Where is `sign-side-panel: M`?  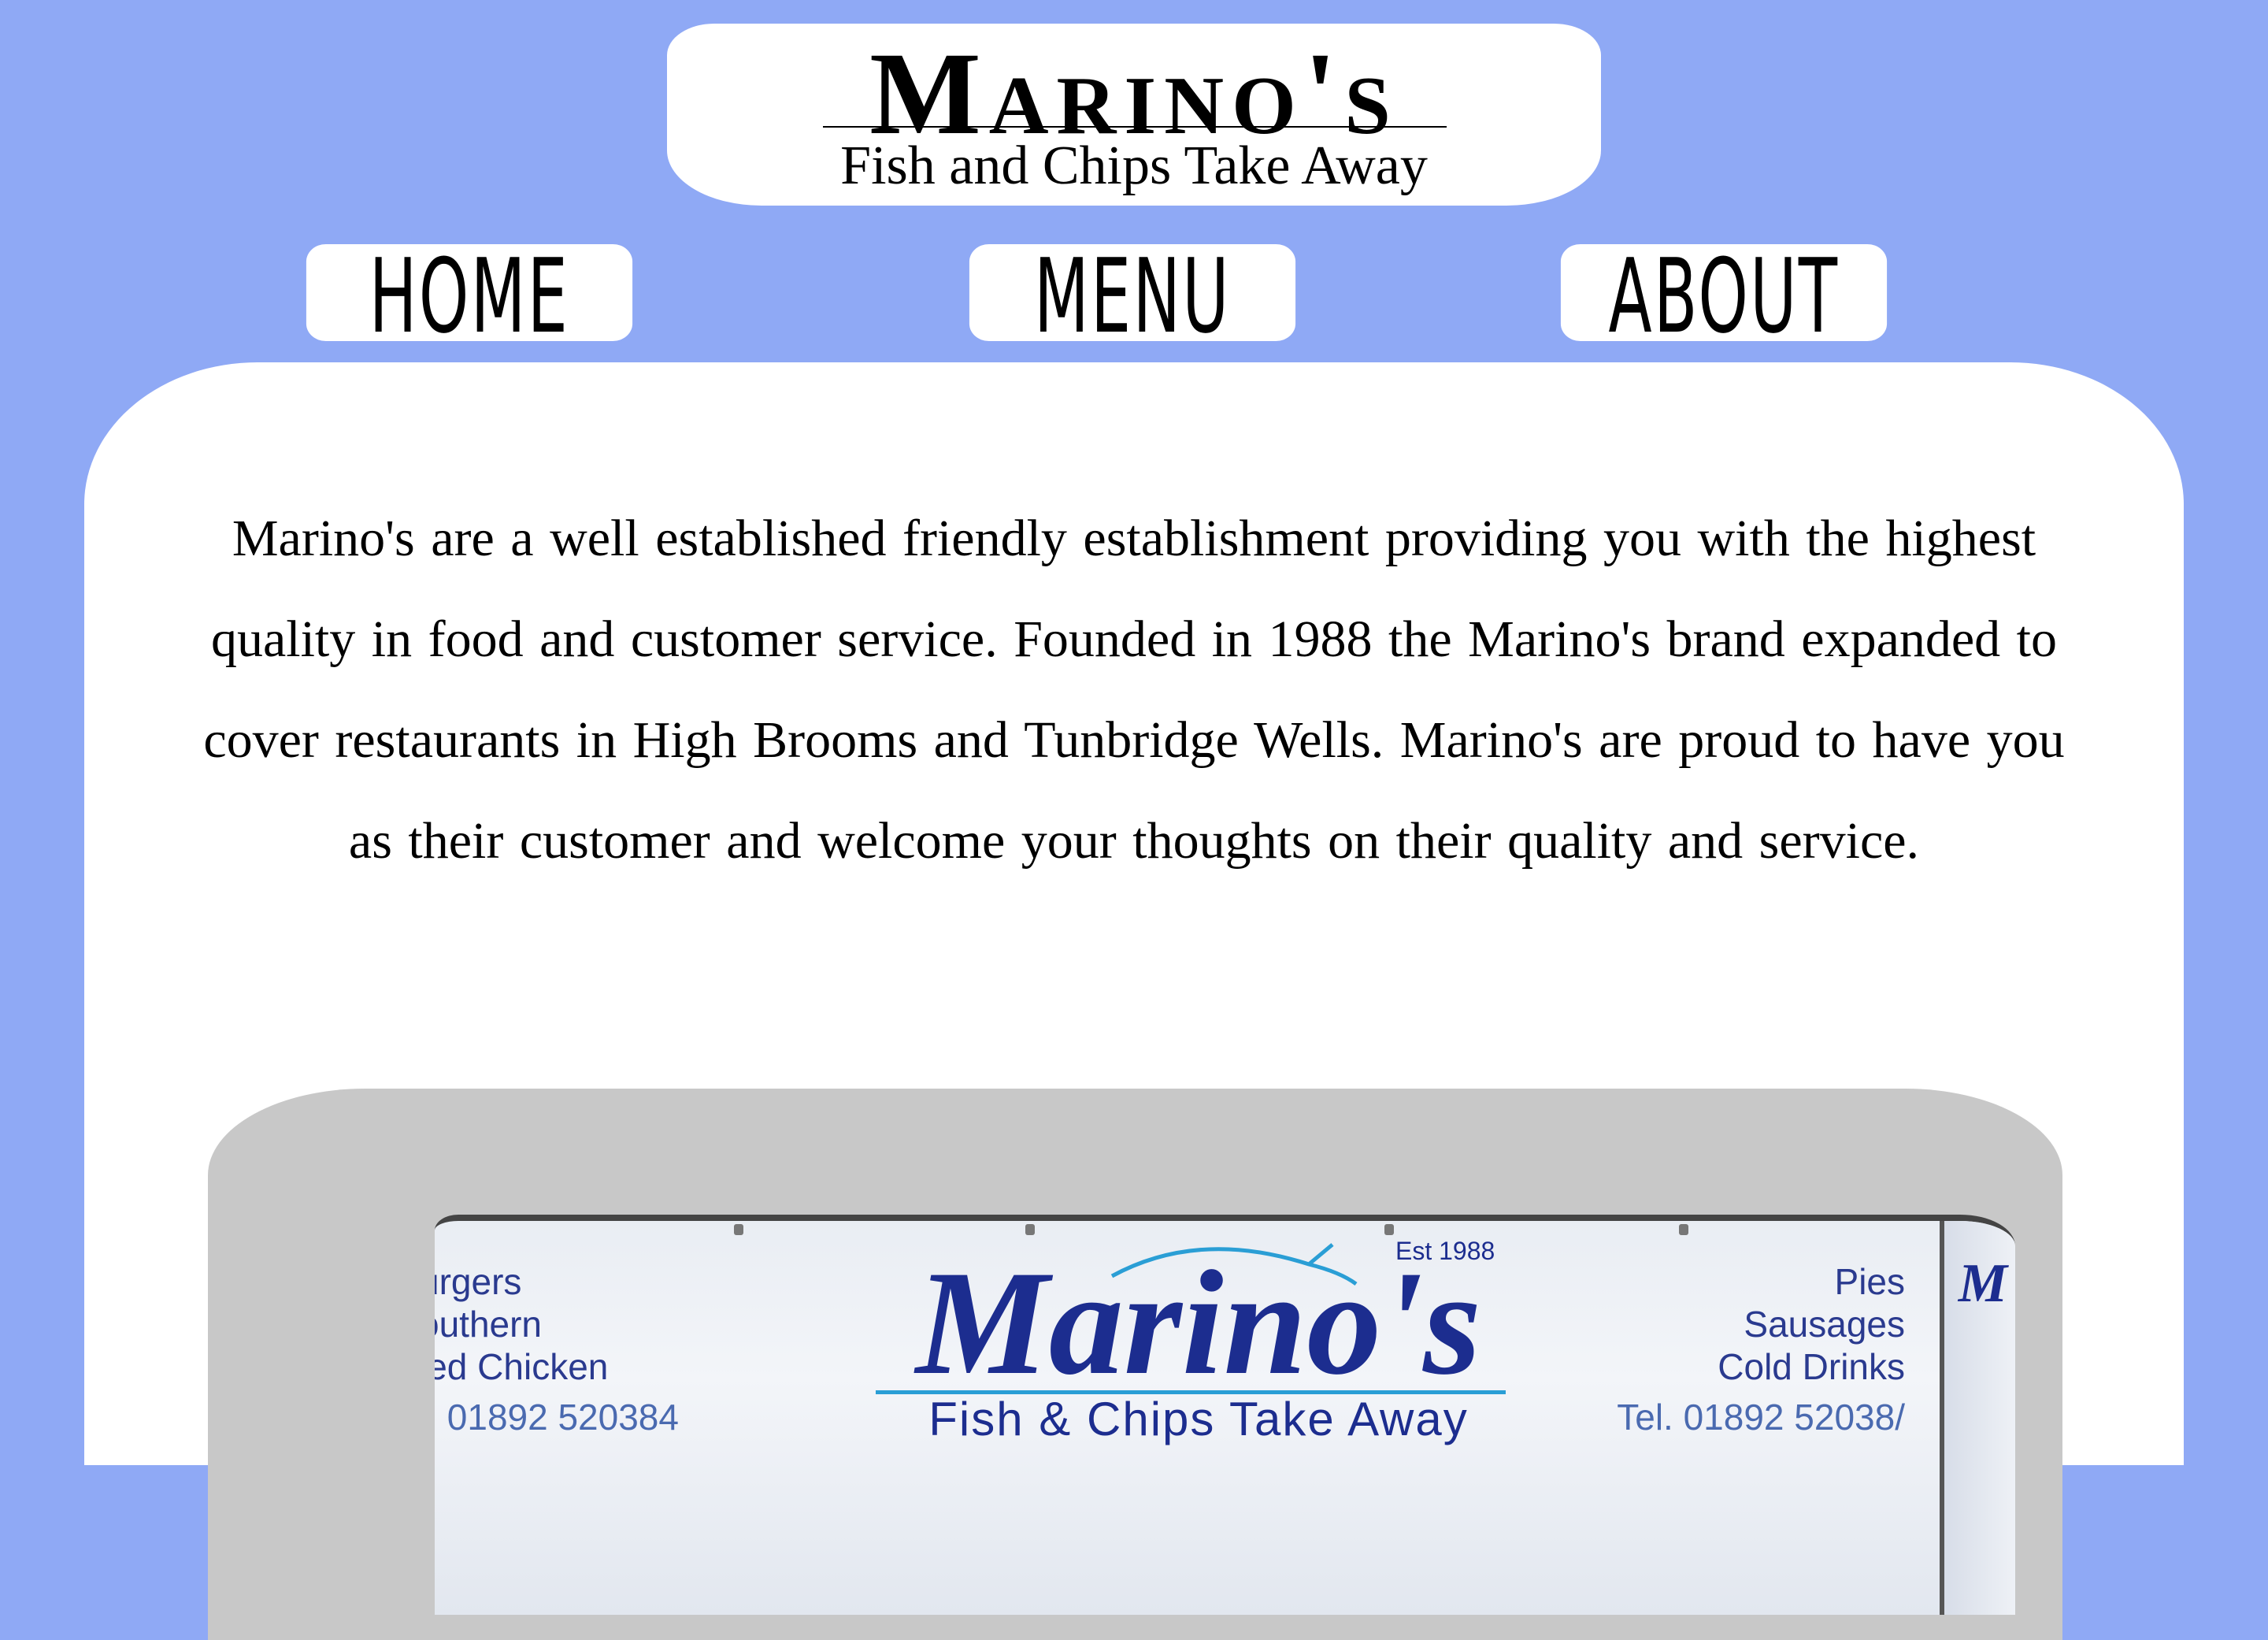
sign-side-panel: M is located at coordinates (1977, 1418).